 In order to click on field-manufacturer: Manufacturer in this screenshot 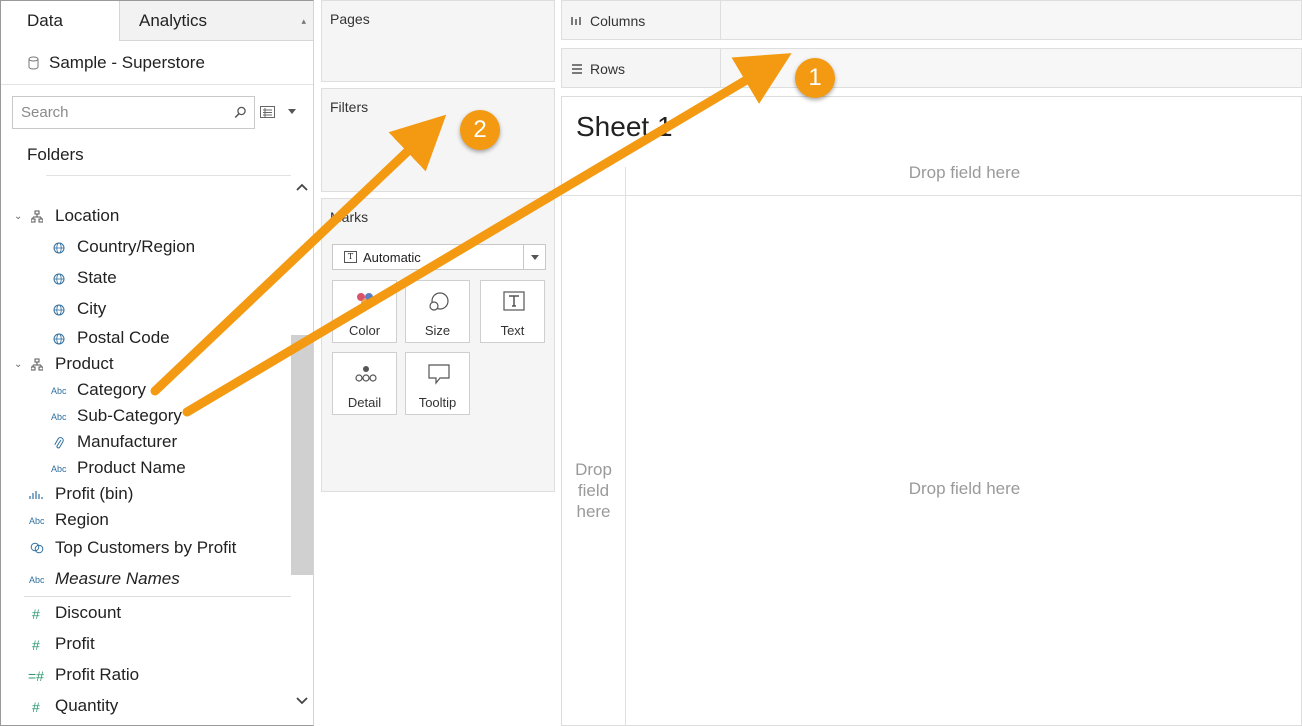, I will do `click(146, 444)`.